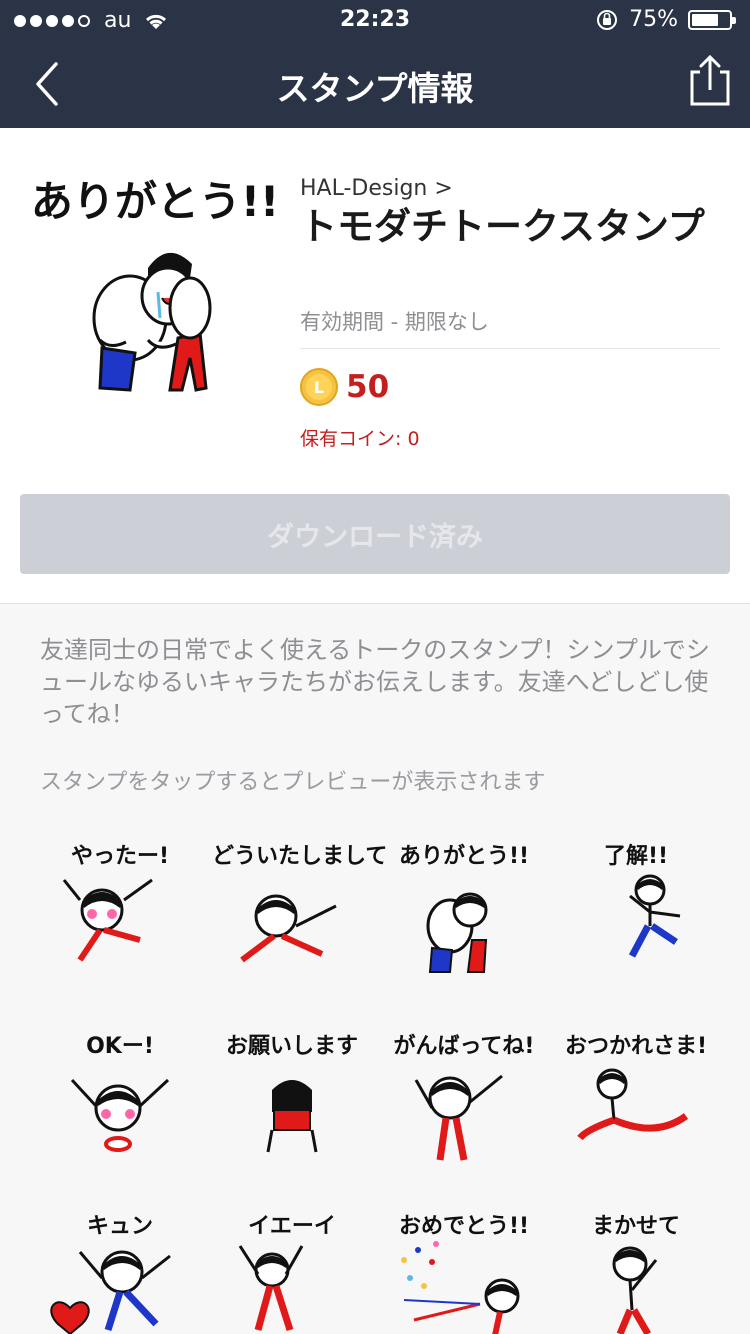 This screenshot has height=1334, width=750. I want to click on battery-percent: 75%, so click(653, 19).